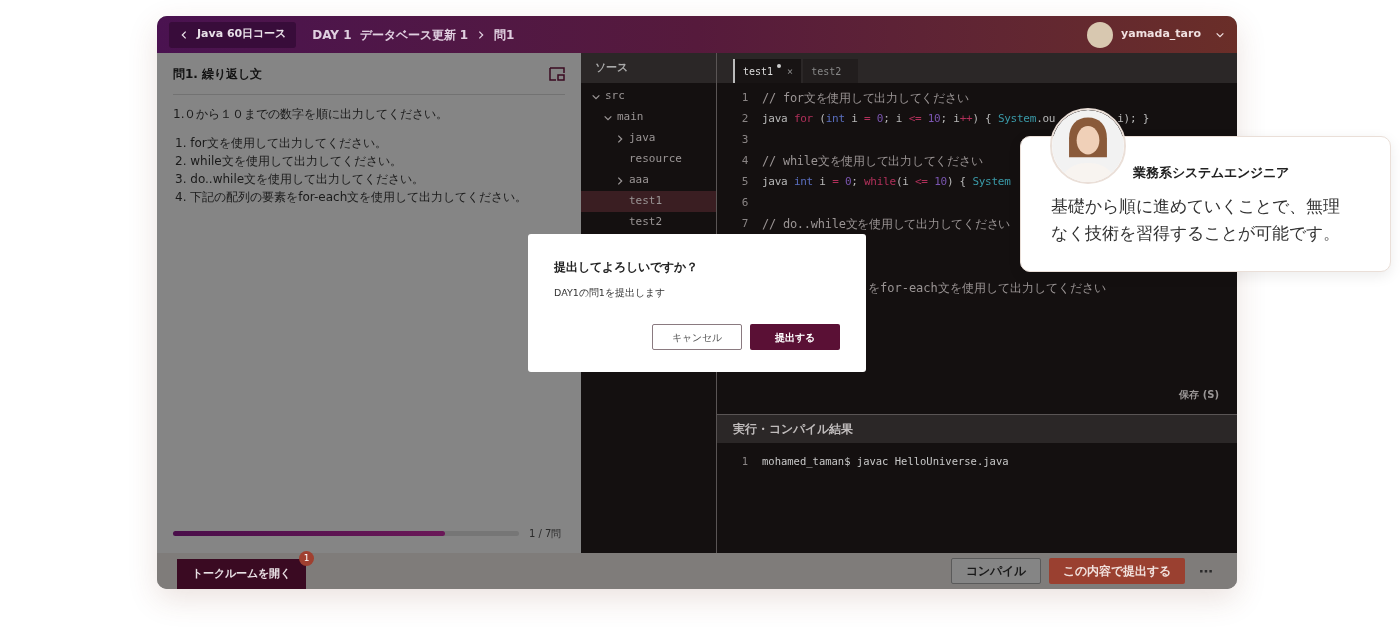  I want to click on problem-item: 4. 下記の配列の要素をfor-each文を使用して出力してください。, so click(352, 197).